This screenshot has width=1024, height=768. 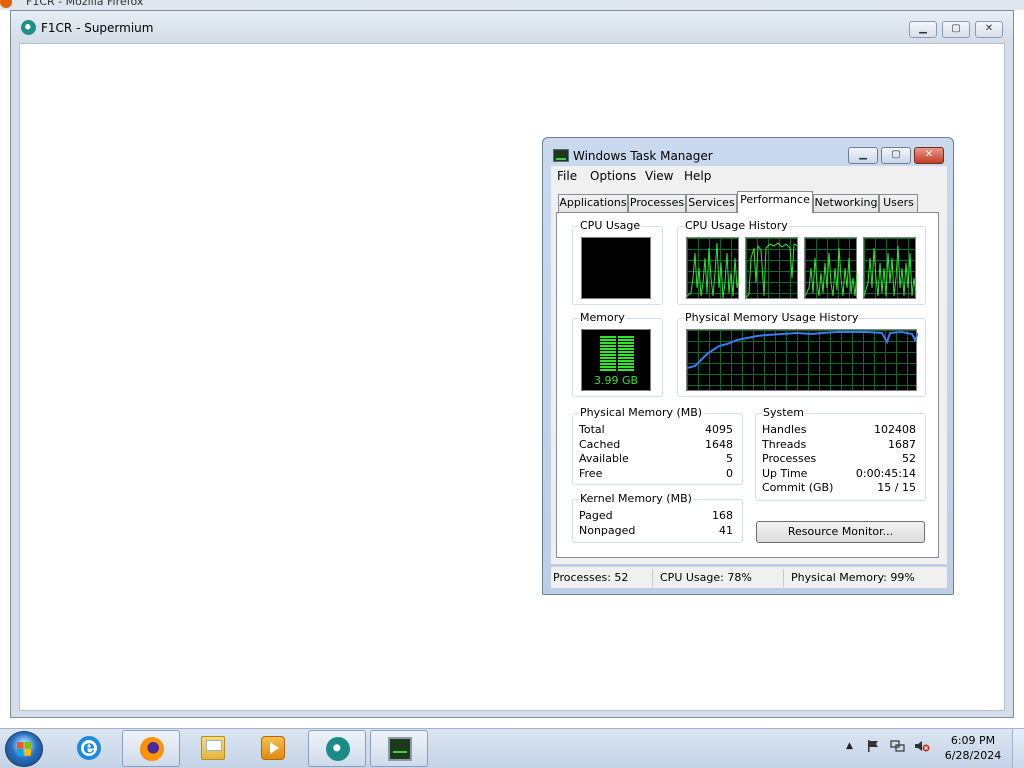 What do you see at coordinates (849, 746) in the screenshot?
I see `show-hidden-icons-arrow: ▲` at bounding box center [849, 746].